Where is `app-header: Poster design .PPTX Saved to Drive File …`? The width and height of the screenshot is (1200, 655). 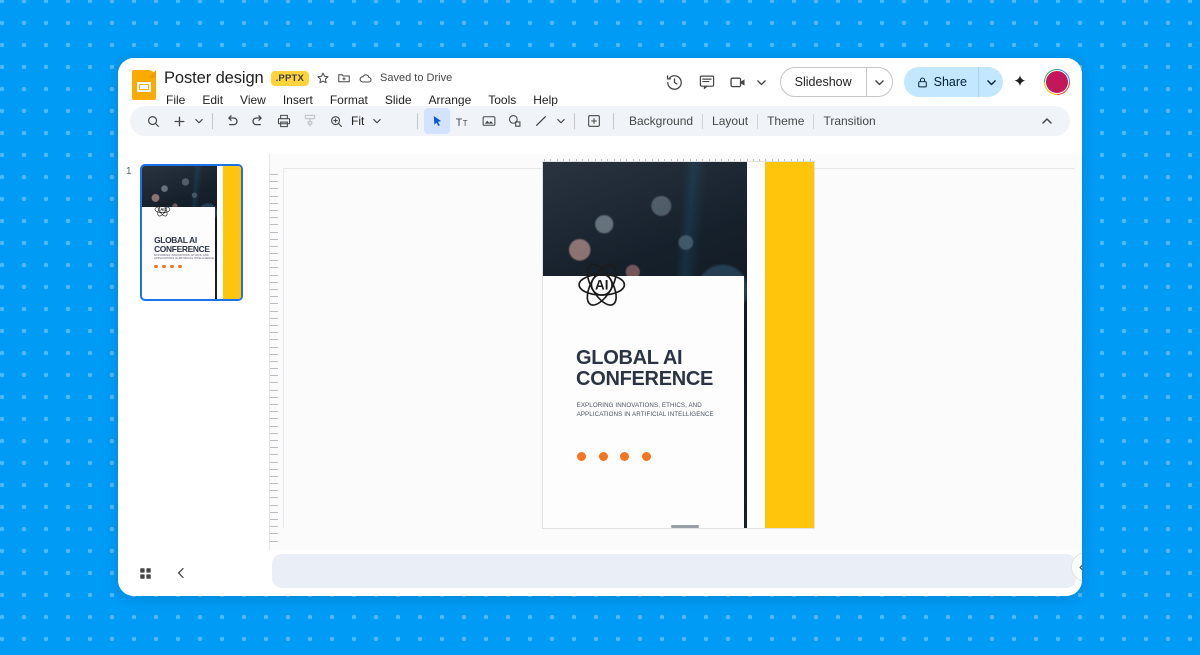 app-header: Poster design .PPTX Saved to Drive File … is located at coordinates (600, 82).